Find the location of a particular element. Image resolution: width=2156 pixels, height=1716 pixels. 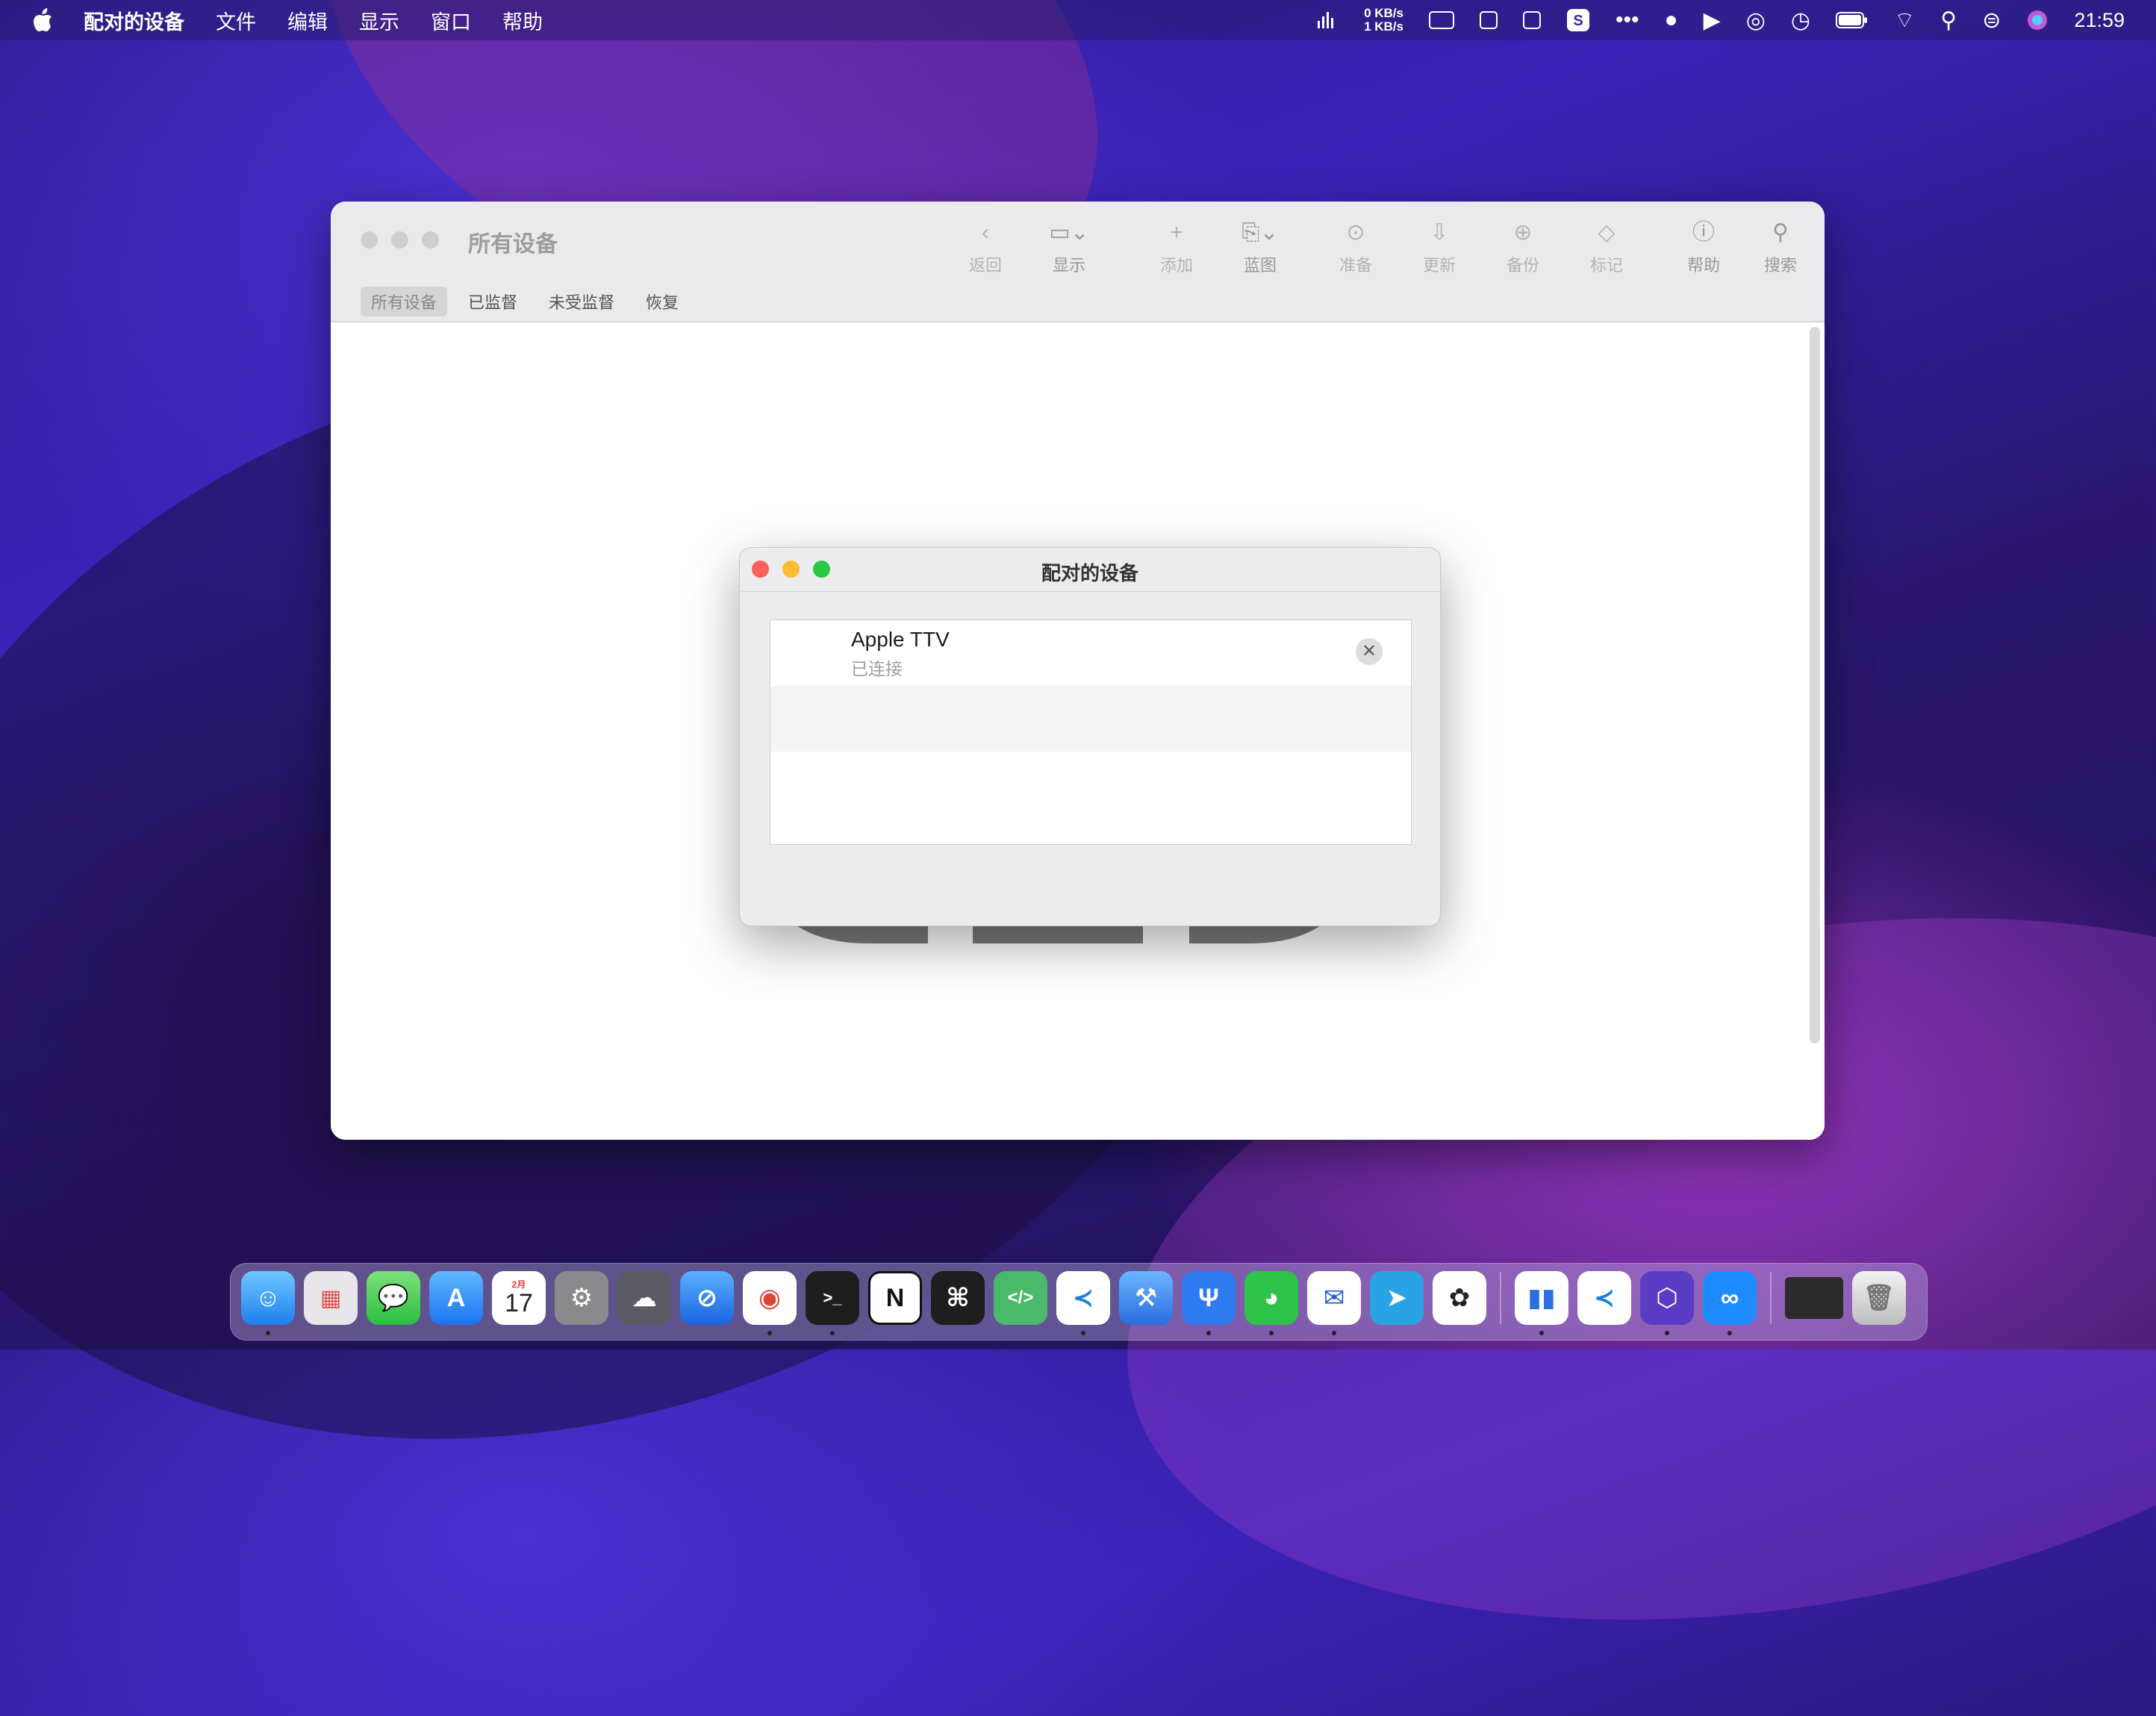

network-speed: 0 KB/s 1 KB/s is located at coordinates (1383, 20).